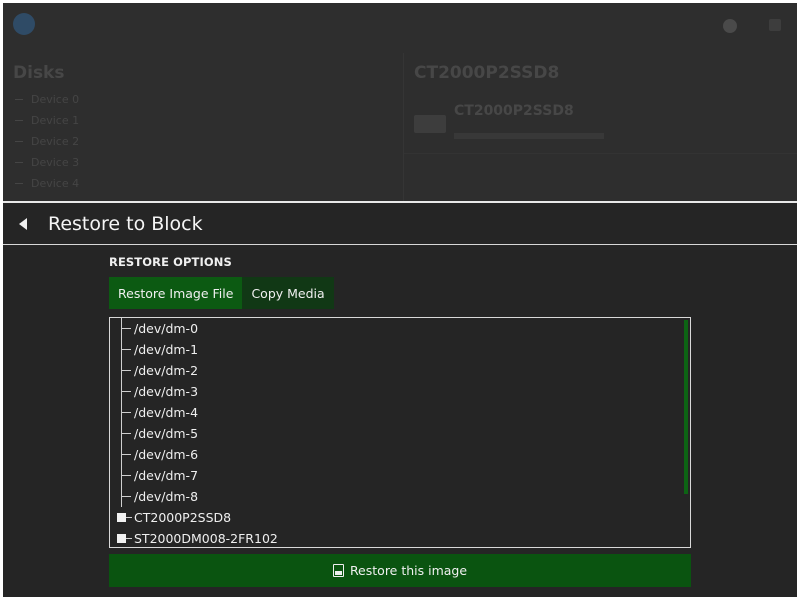 Image resolution: width=800 pixels, height=600 pixels. Describe the element at coordinates (686, 407) in the screenshot. I see `device-list-scrollbar` at that location.